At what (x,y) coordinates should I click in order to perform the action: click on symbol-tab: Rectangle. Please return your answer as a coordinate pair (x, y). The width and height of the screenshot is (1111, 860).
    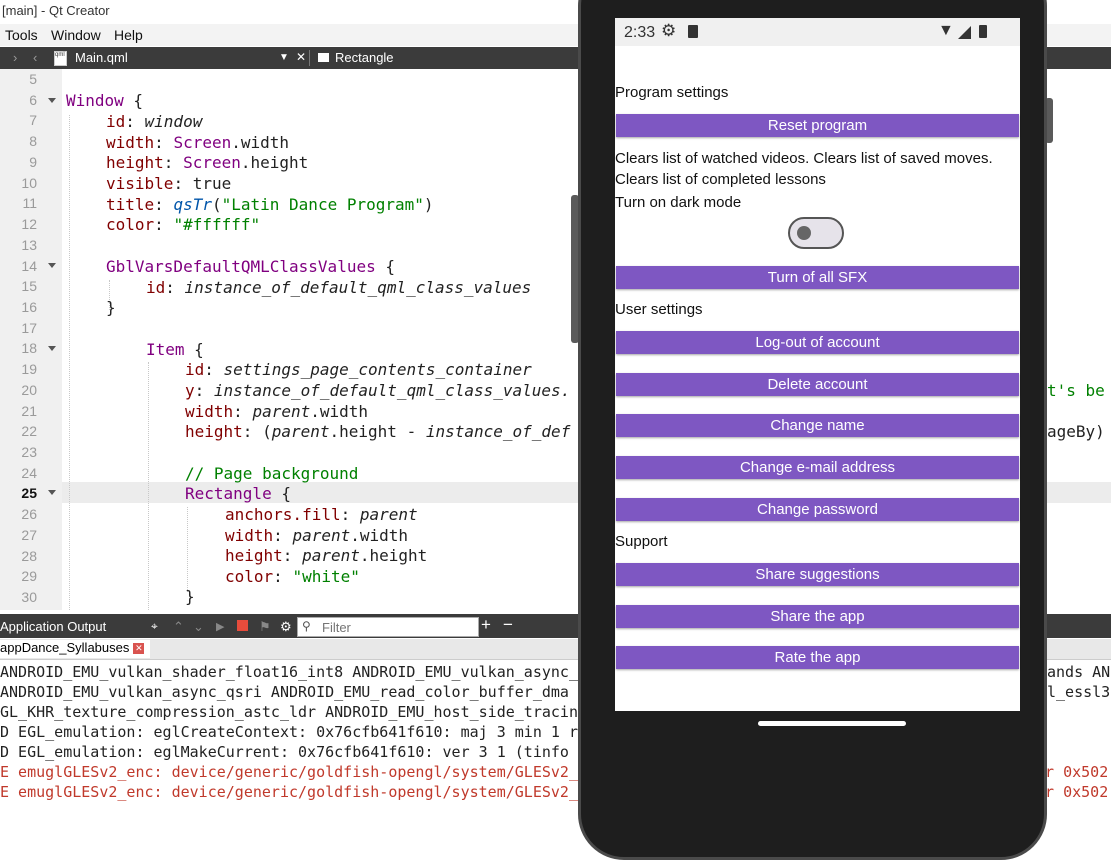
    Looking at the image, I should click on (364, 57).